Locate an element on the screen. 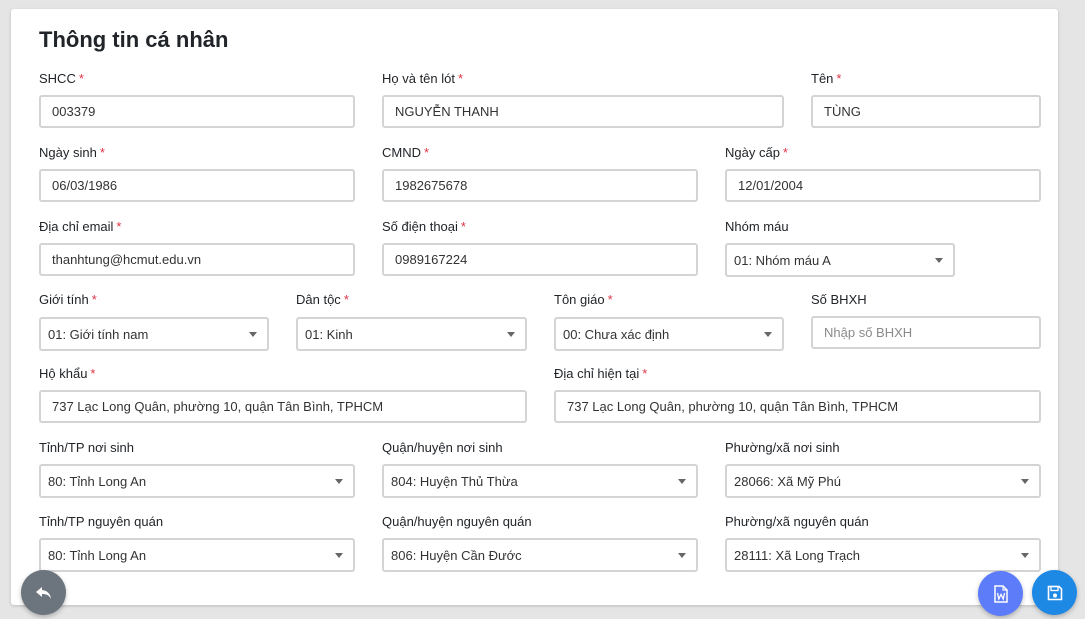 The height and width of the screenshot is (619, 1085). dia-chi-hien-tai-input is located at coordinates (797, 406).